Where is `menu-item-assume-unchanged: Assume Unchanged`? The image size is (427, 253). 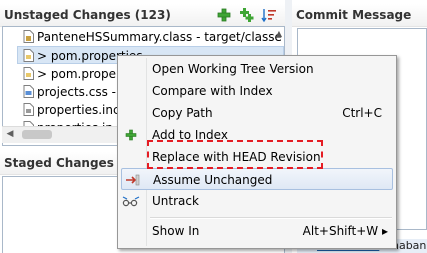
menu-item-assume-unchanged: Assume Unchanged is located at coordinates (257, 179).